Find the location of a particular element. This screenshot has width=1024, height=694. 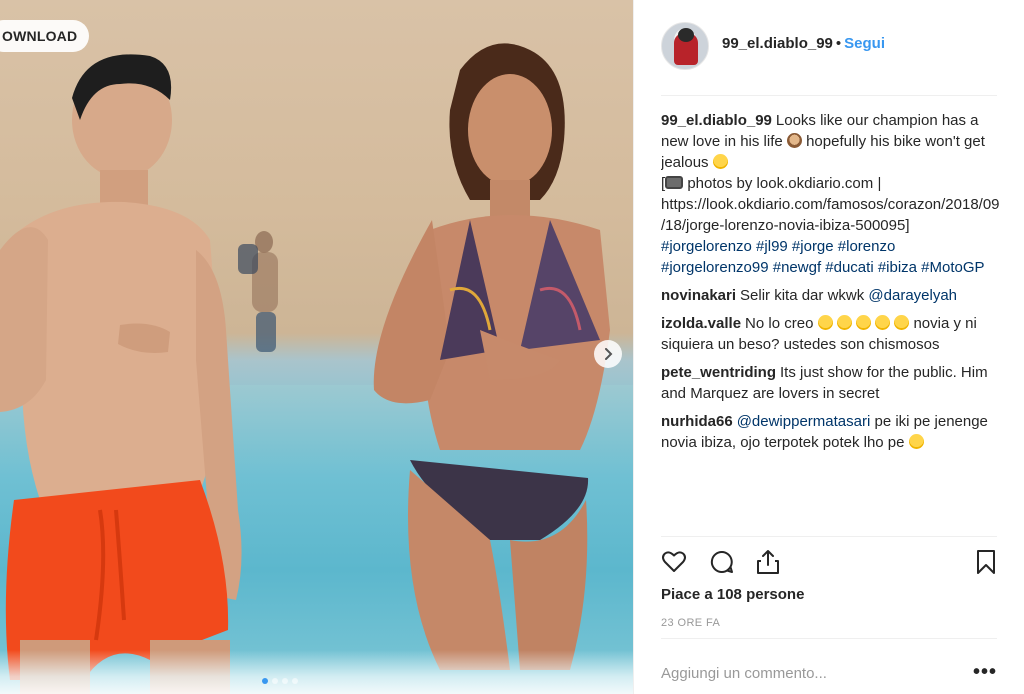

post-actions is located at coordinates (829, 559).